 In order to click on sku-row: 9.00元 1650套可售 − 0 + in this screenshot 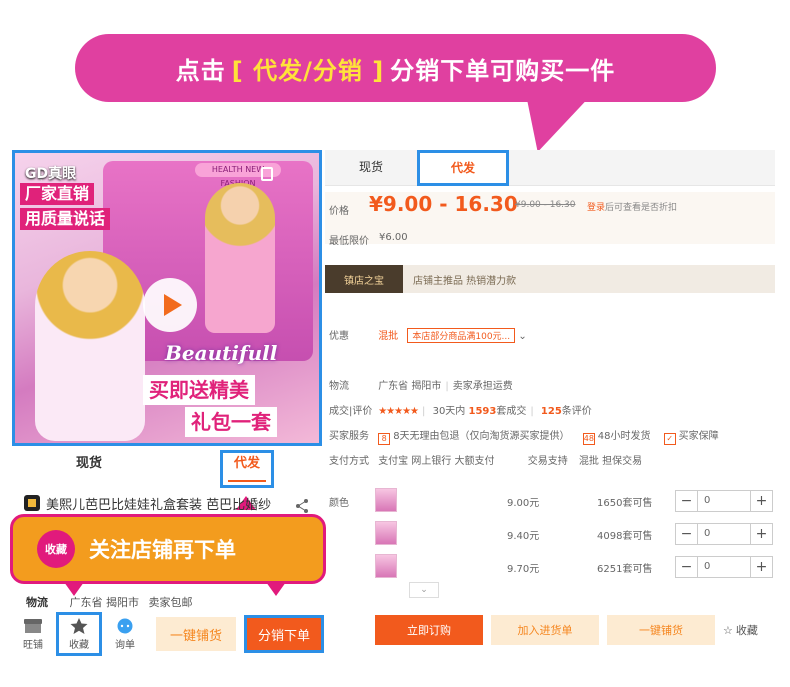, I will do `click(550, 501)`.